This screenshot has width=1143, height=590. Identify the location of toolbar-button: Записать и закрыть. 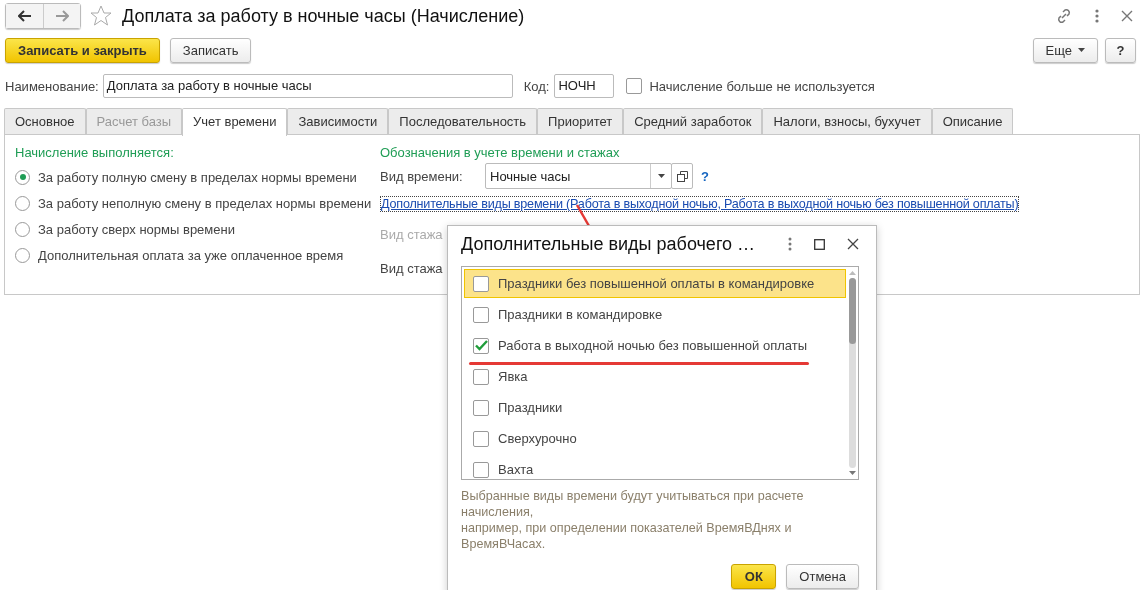
(82, 50).